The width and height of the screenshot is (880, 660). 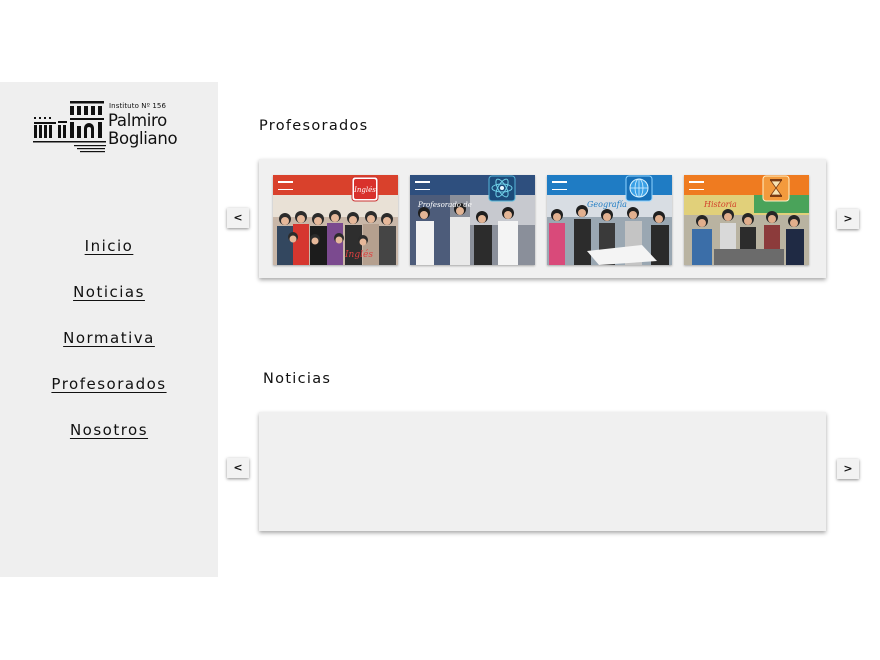 I want to click on noticias-prev-button: <, so click(x=238, y=468).